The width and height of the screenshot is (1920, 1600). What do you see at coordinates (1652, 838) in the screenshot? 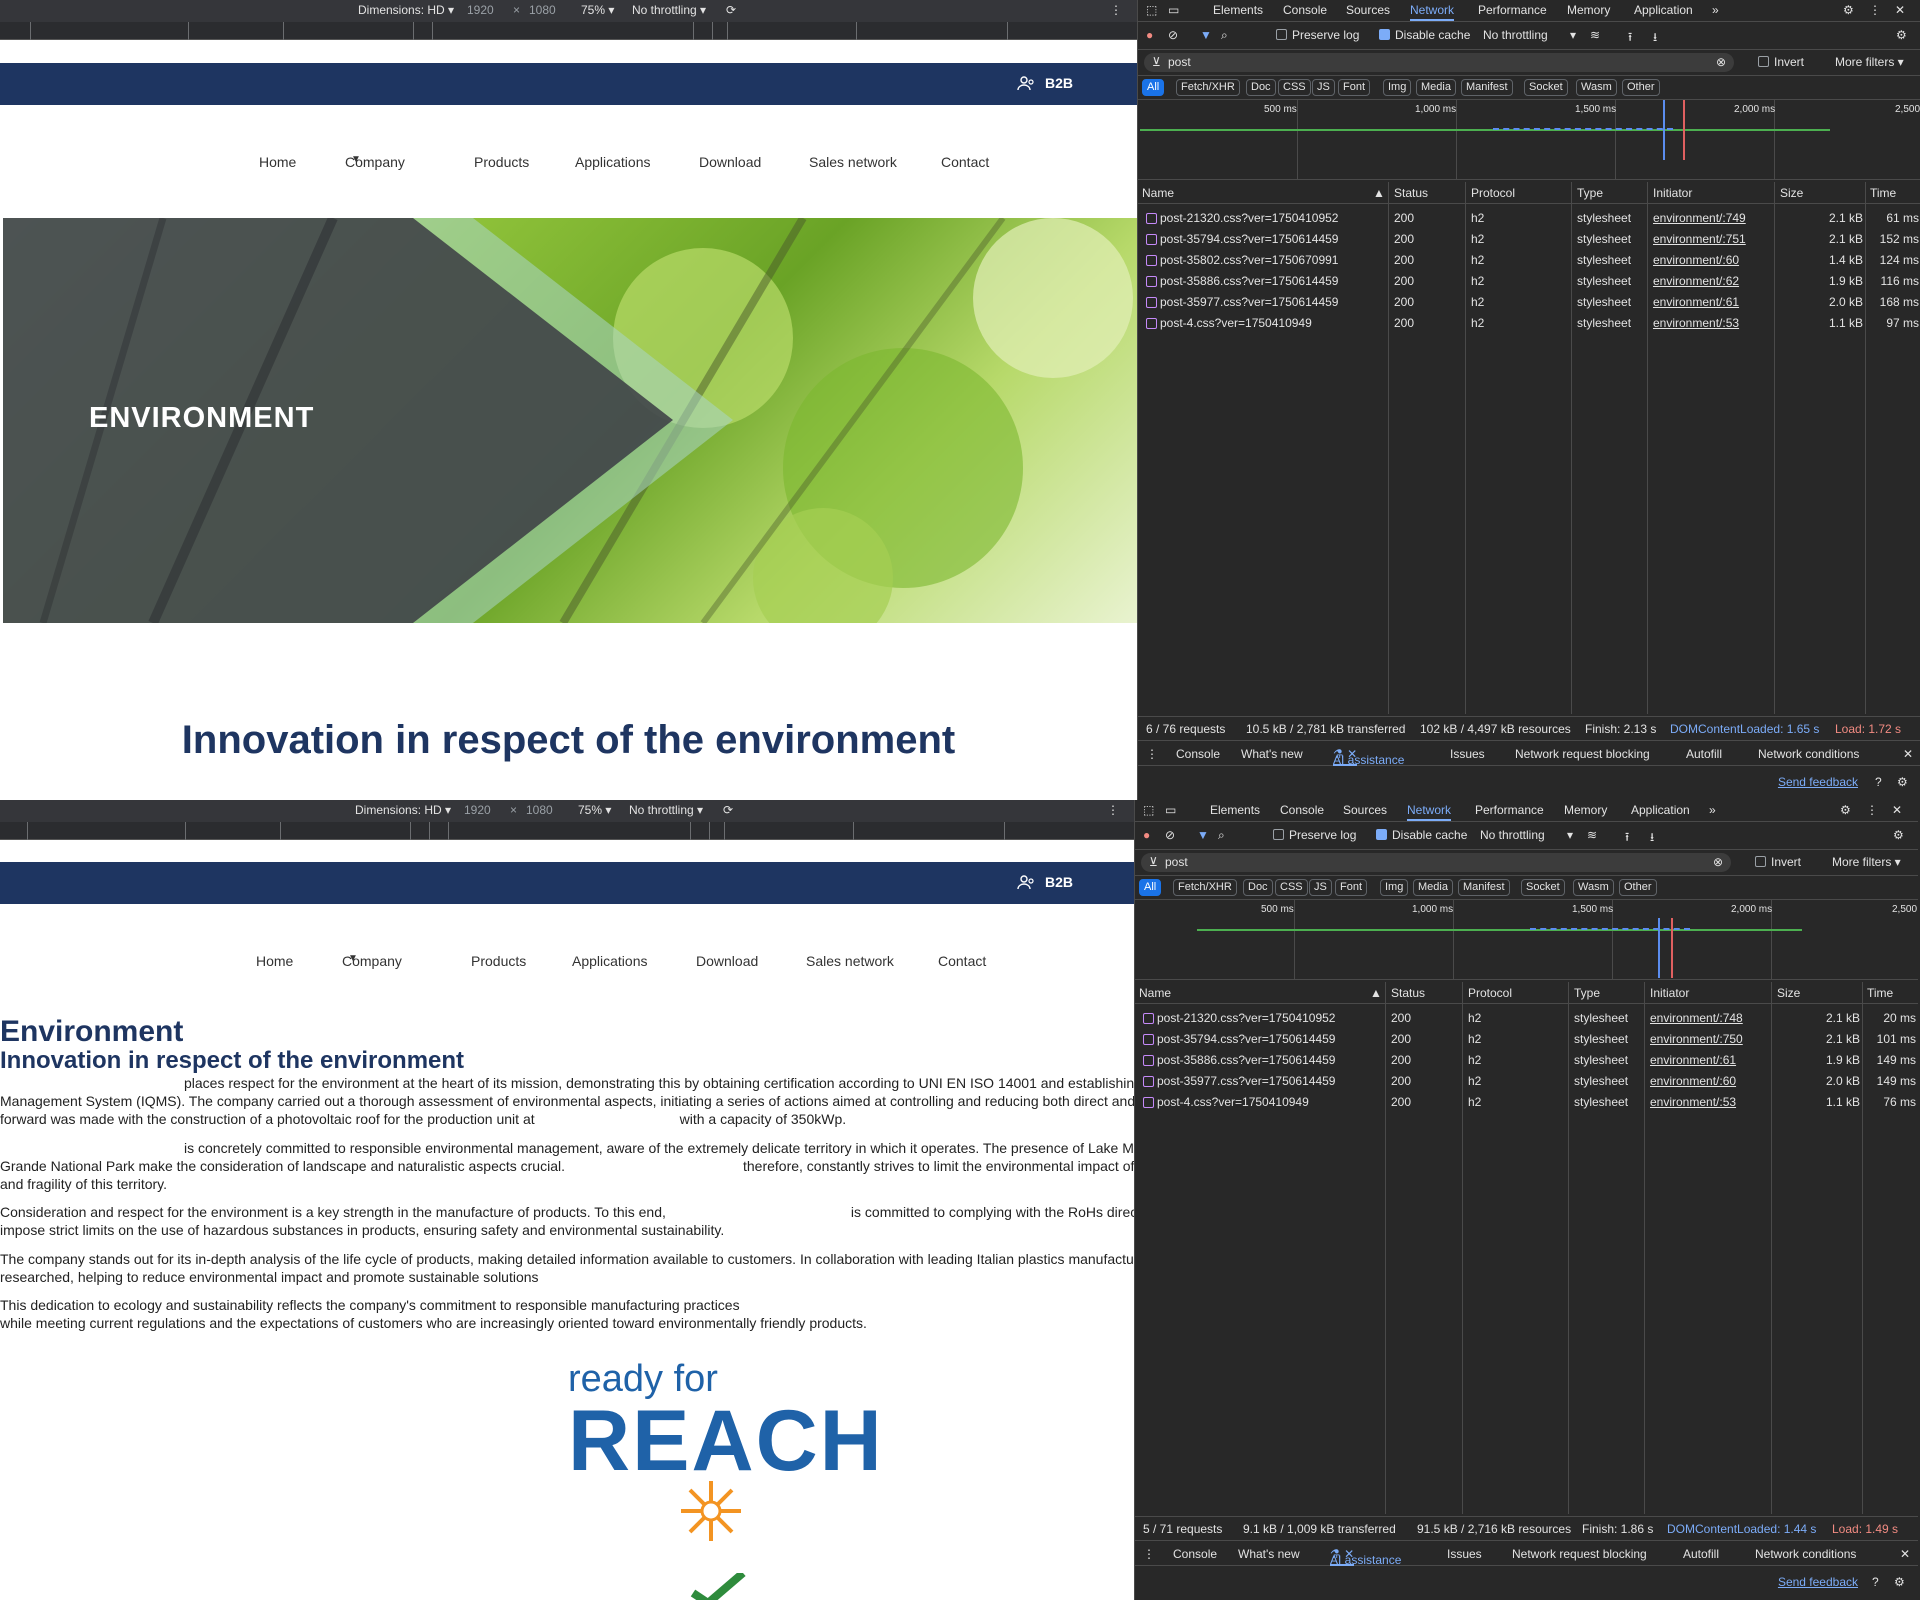
I see `download-icon: ⭳` at bounding box center [1652, 838].